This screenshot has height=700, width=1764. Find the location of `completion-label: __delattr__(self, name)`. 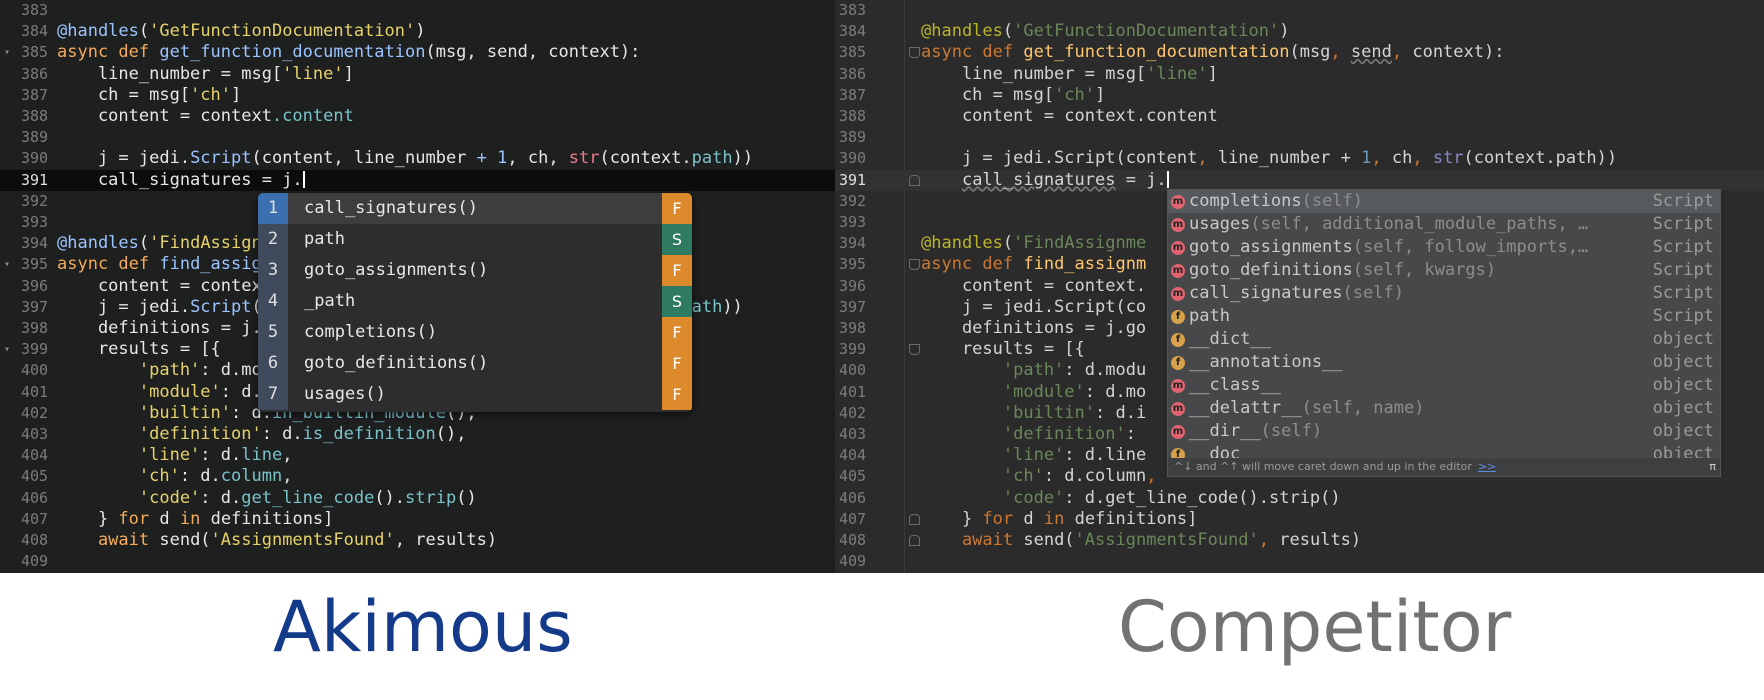

completion-label: __delattr__(self, name) is located at coordinates (1306, 408).